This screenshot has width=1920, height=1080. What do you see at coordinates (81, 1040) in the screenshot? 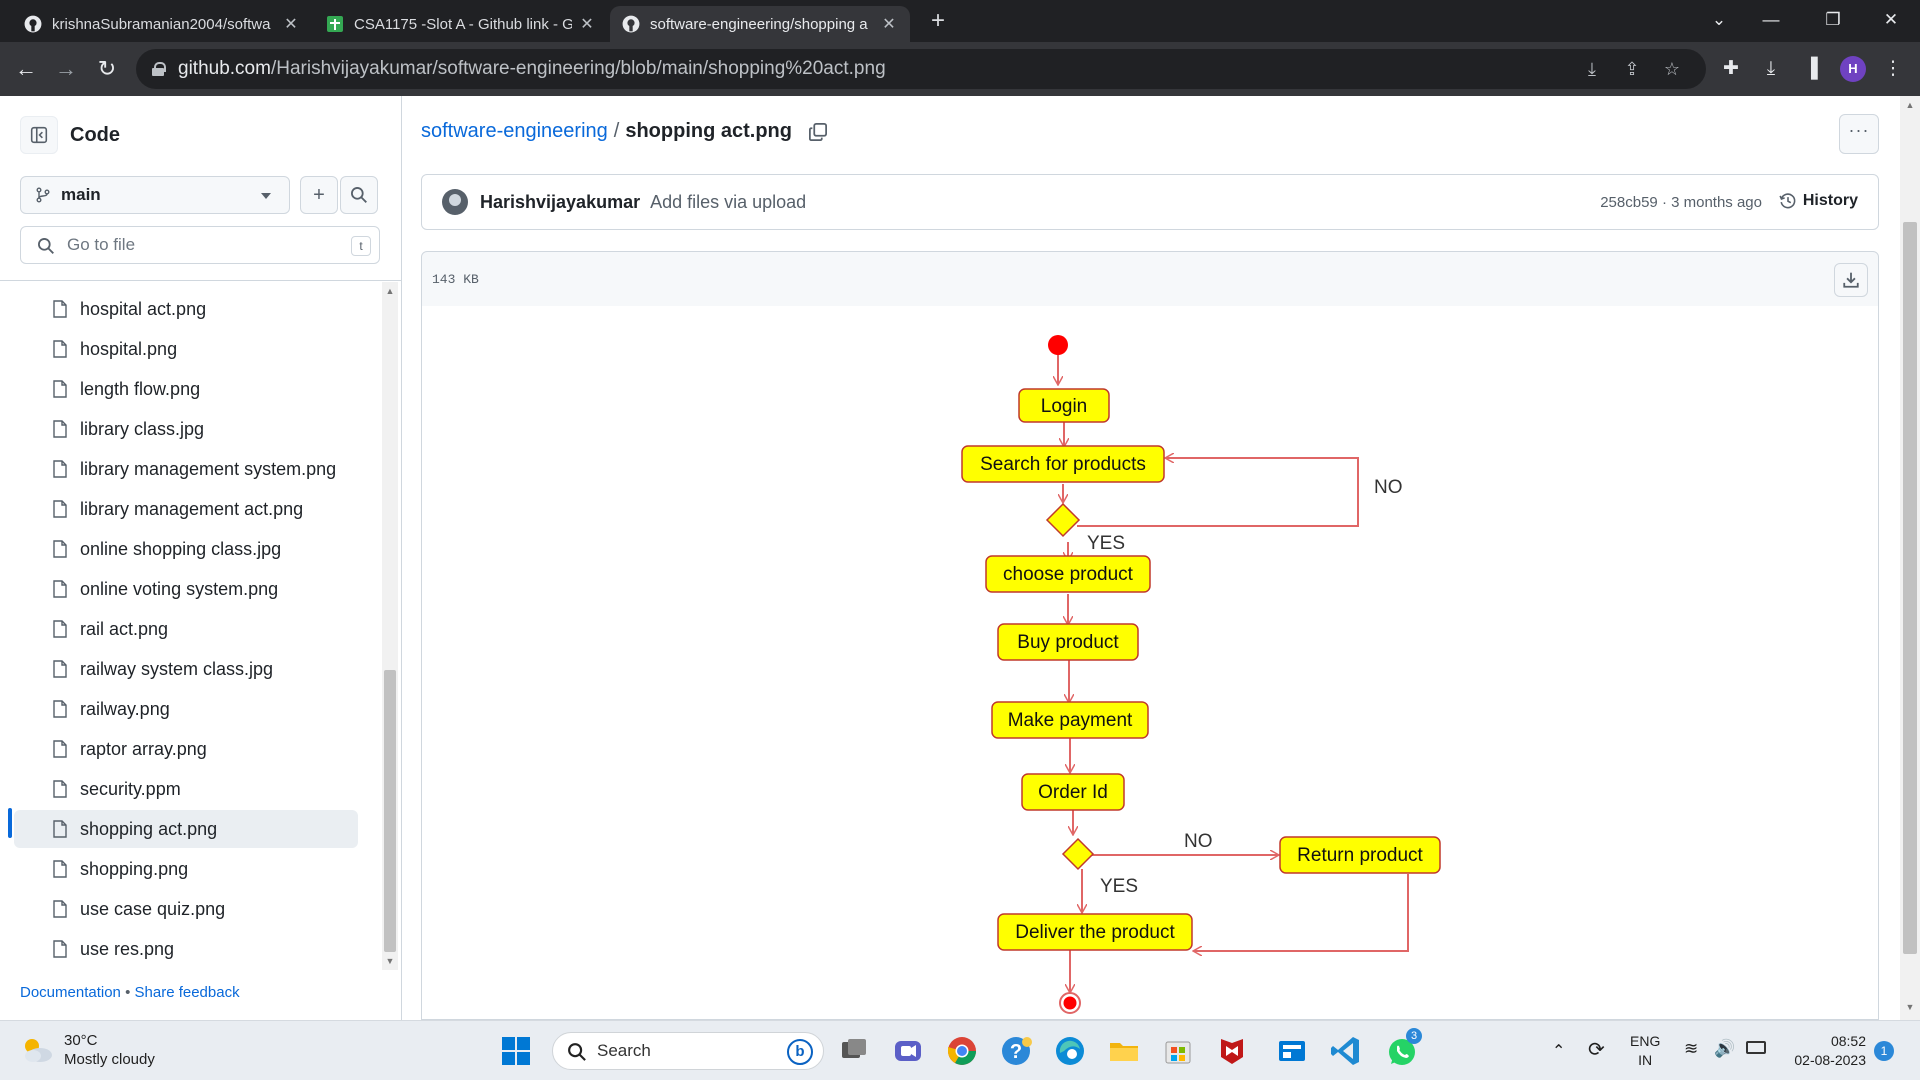
I see `weather-temperature: 30°C` at bounding box center [81, 1040].